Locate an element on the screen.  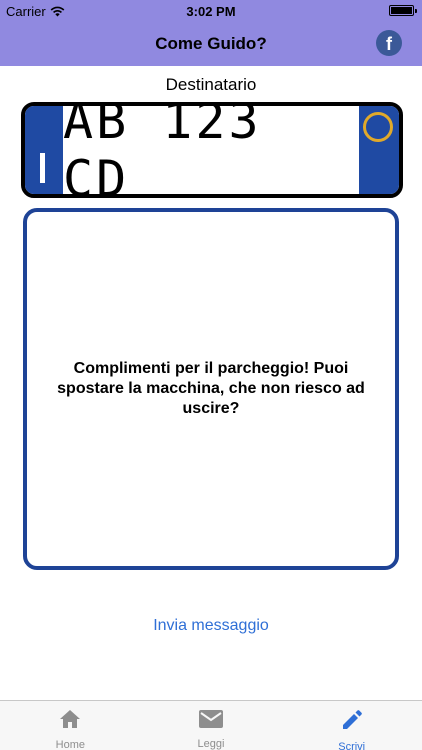
license-plate-field: AB 123 CD is located at coordinates (212, 150).